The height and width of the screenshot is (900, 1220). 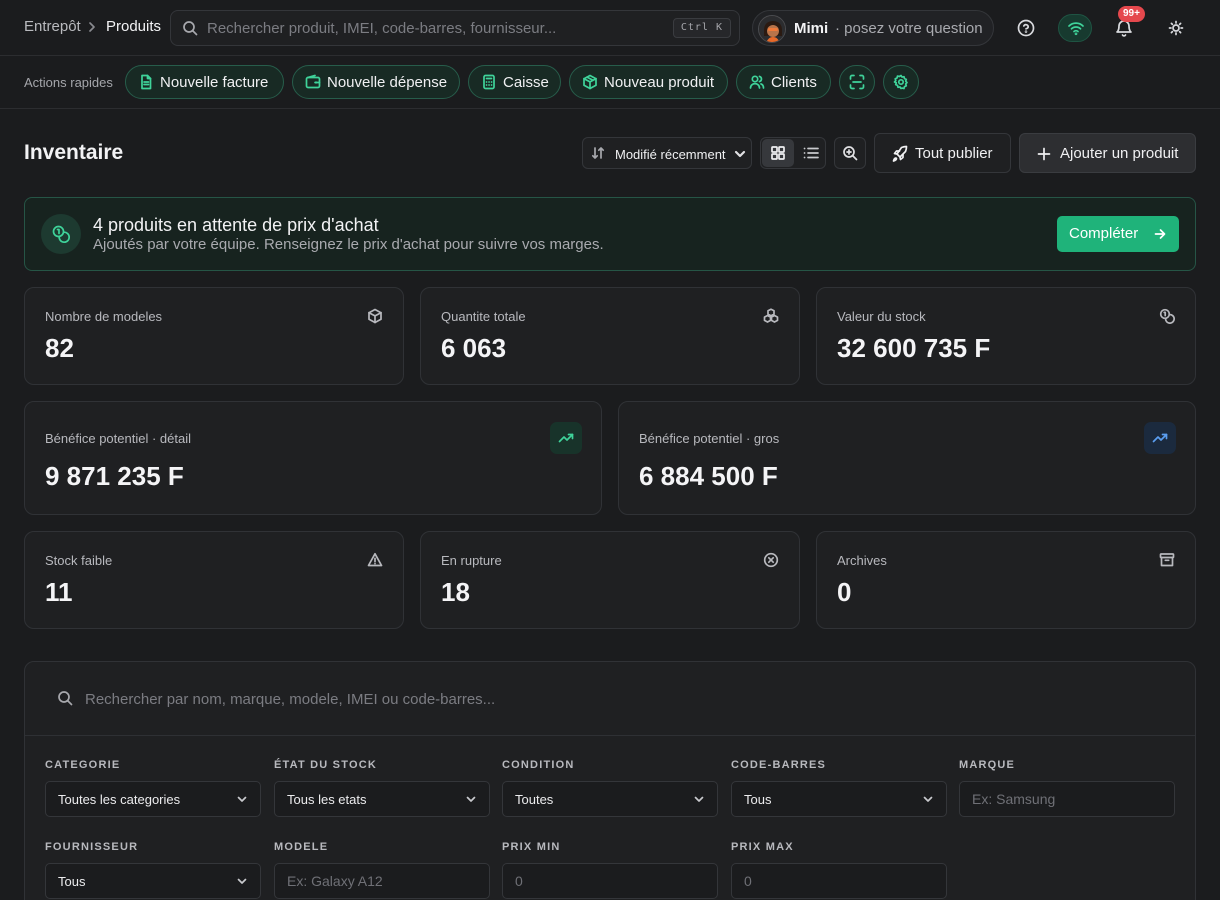 I want to click on add-product-button: Ajouter un produit, so click(x=1107, y=153).